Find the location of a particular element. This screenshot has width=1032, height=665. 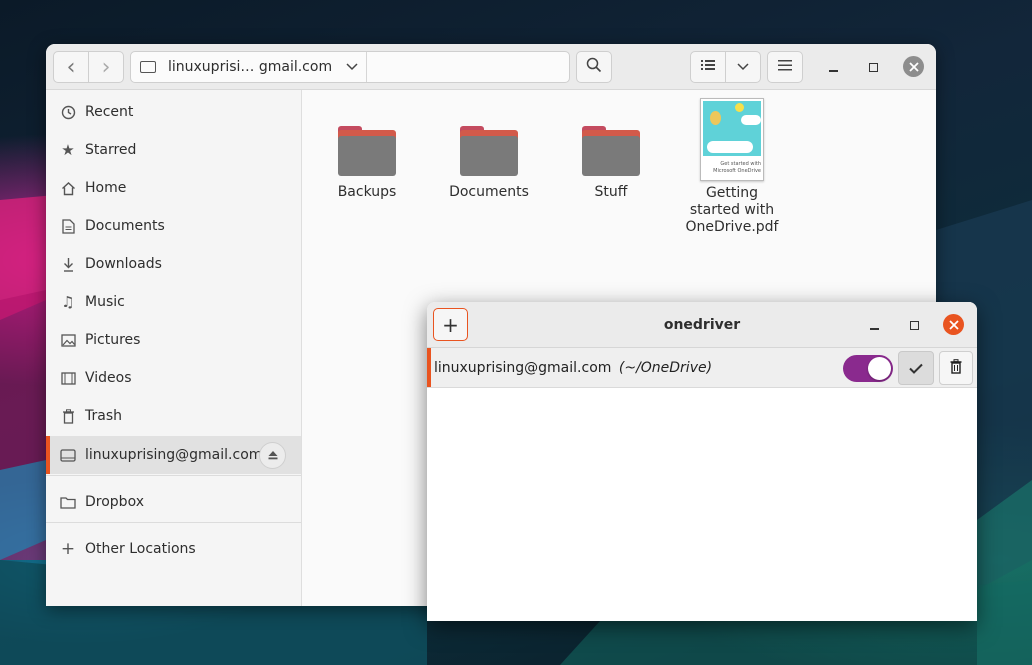

file-item-label: Backups is located at coordinates (367, 192).